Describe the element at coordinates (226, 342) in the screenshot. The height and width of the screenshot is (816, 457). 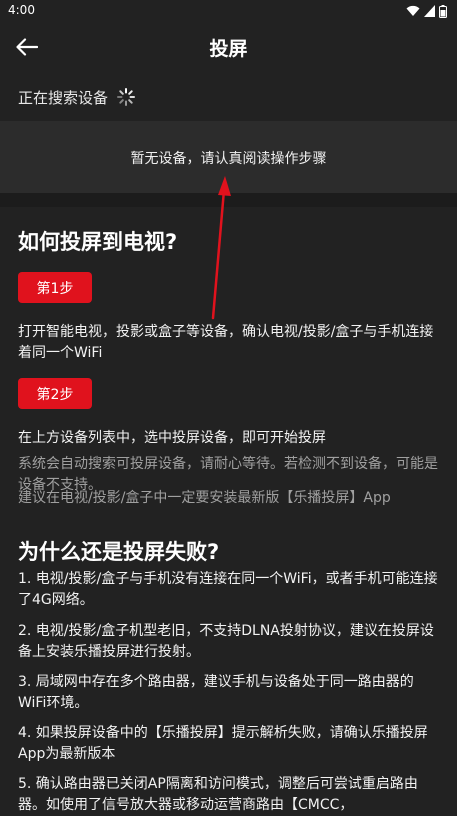
I see `step1-text: 打开智能电视，投影或盒子等设备，确认电视/投影/盒子与手机连接着同一个WiFi` at that location.